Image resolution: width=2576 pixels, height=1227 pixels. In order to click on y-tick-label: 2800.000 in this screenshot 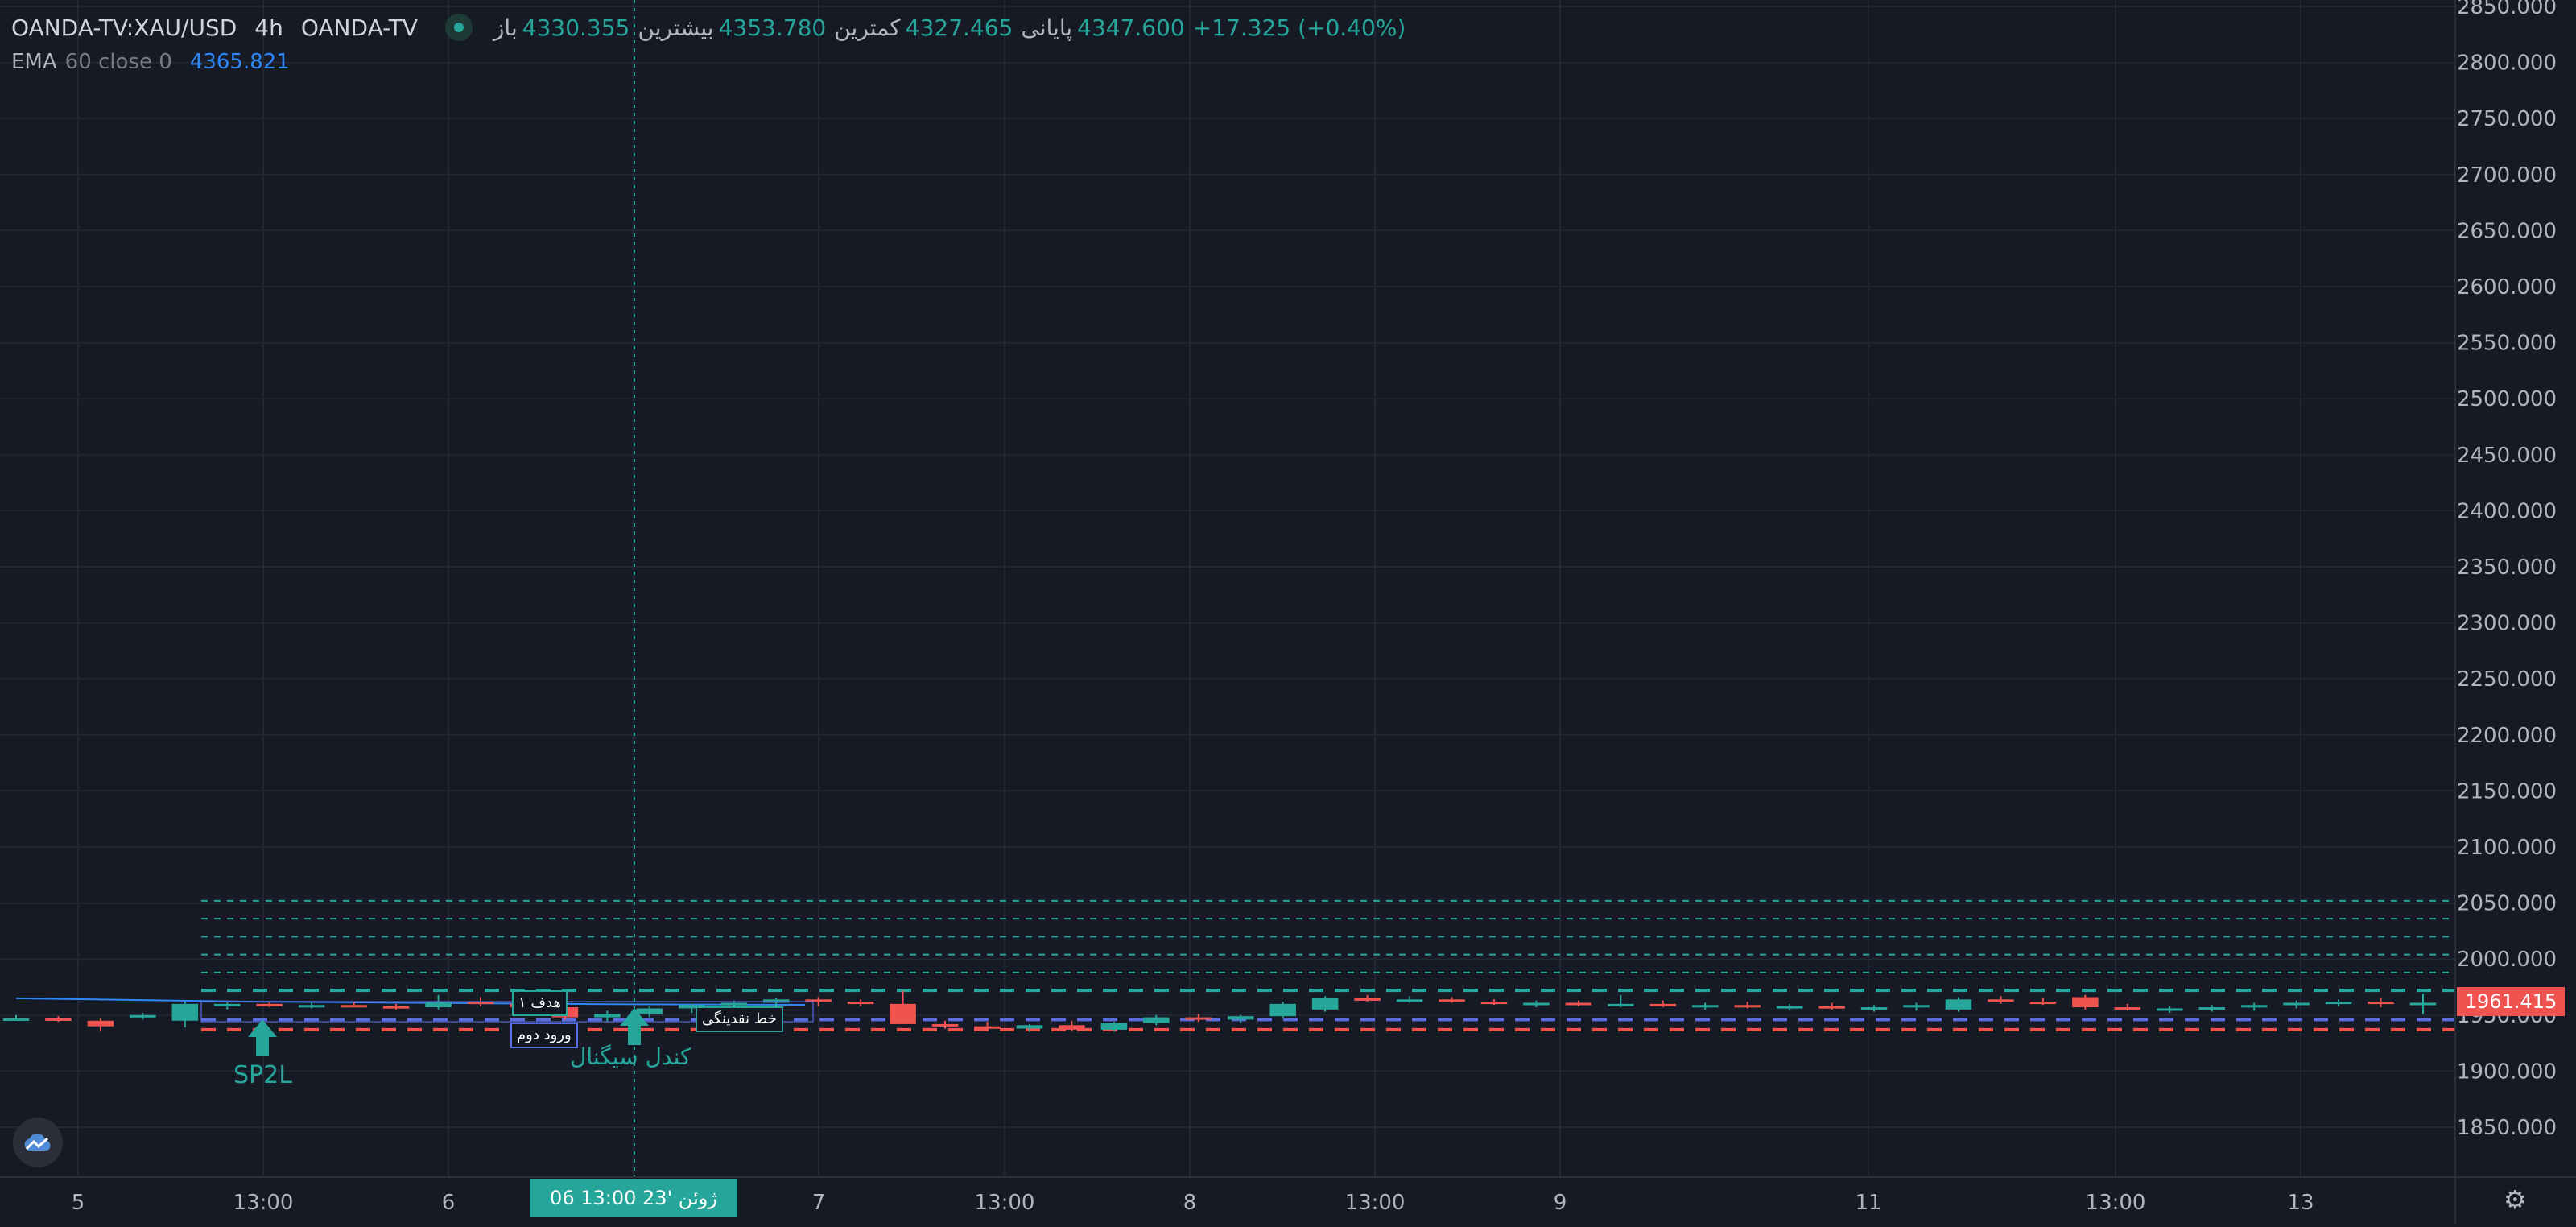, I will do `click(2507, 64)`.